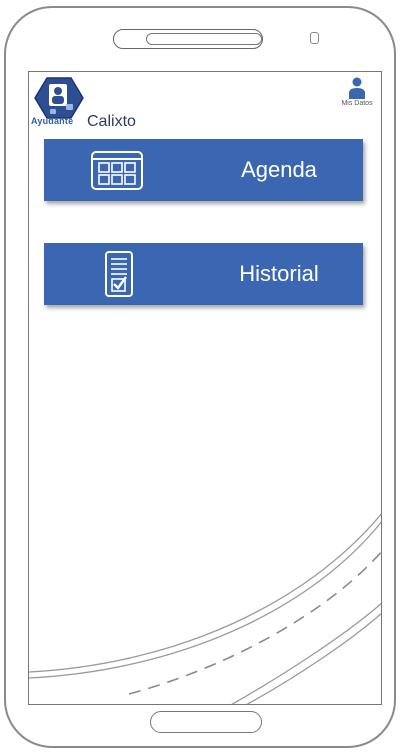  I want to click on earpiece-speaker, so click(204, 39).